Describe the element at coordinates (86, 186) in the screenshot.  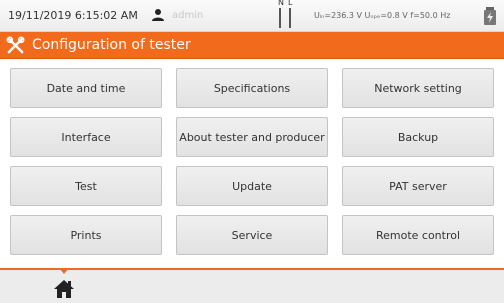
I see `test-button: Test` at that location.